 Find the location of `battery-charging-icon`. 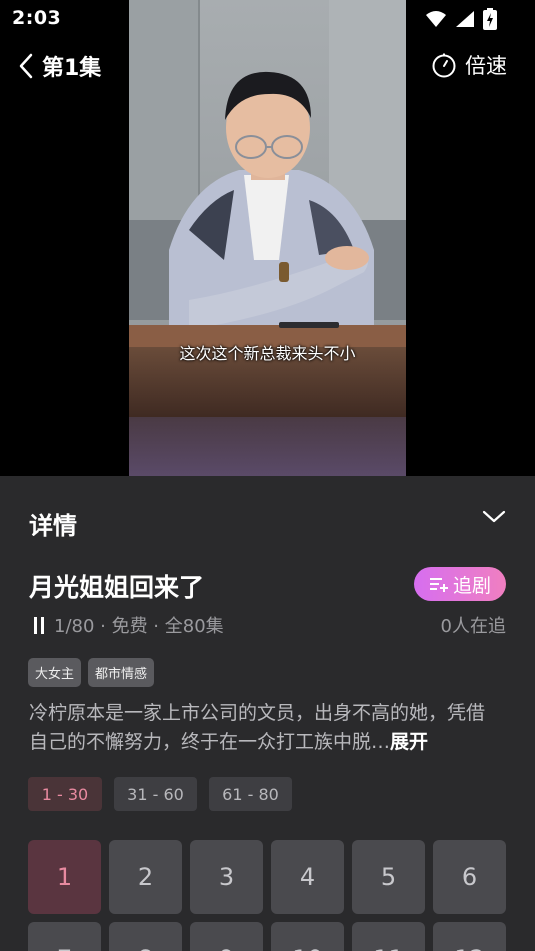

battery-charging-icon is located at coordinates (490, 19).